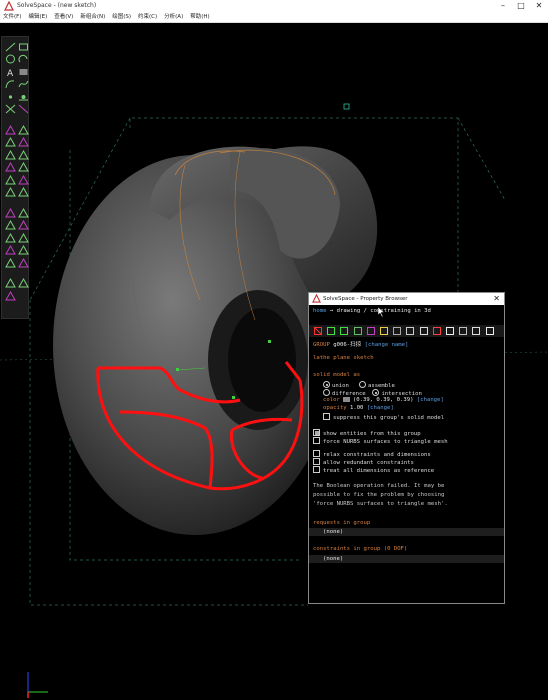  What do you see at coordinates (333, 532) in the screenshot?
I see `requests-value: (none)` at bounding box center [333, 532].